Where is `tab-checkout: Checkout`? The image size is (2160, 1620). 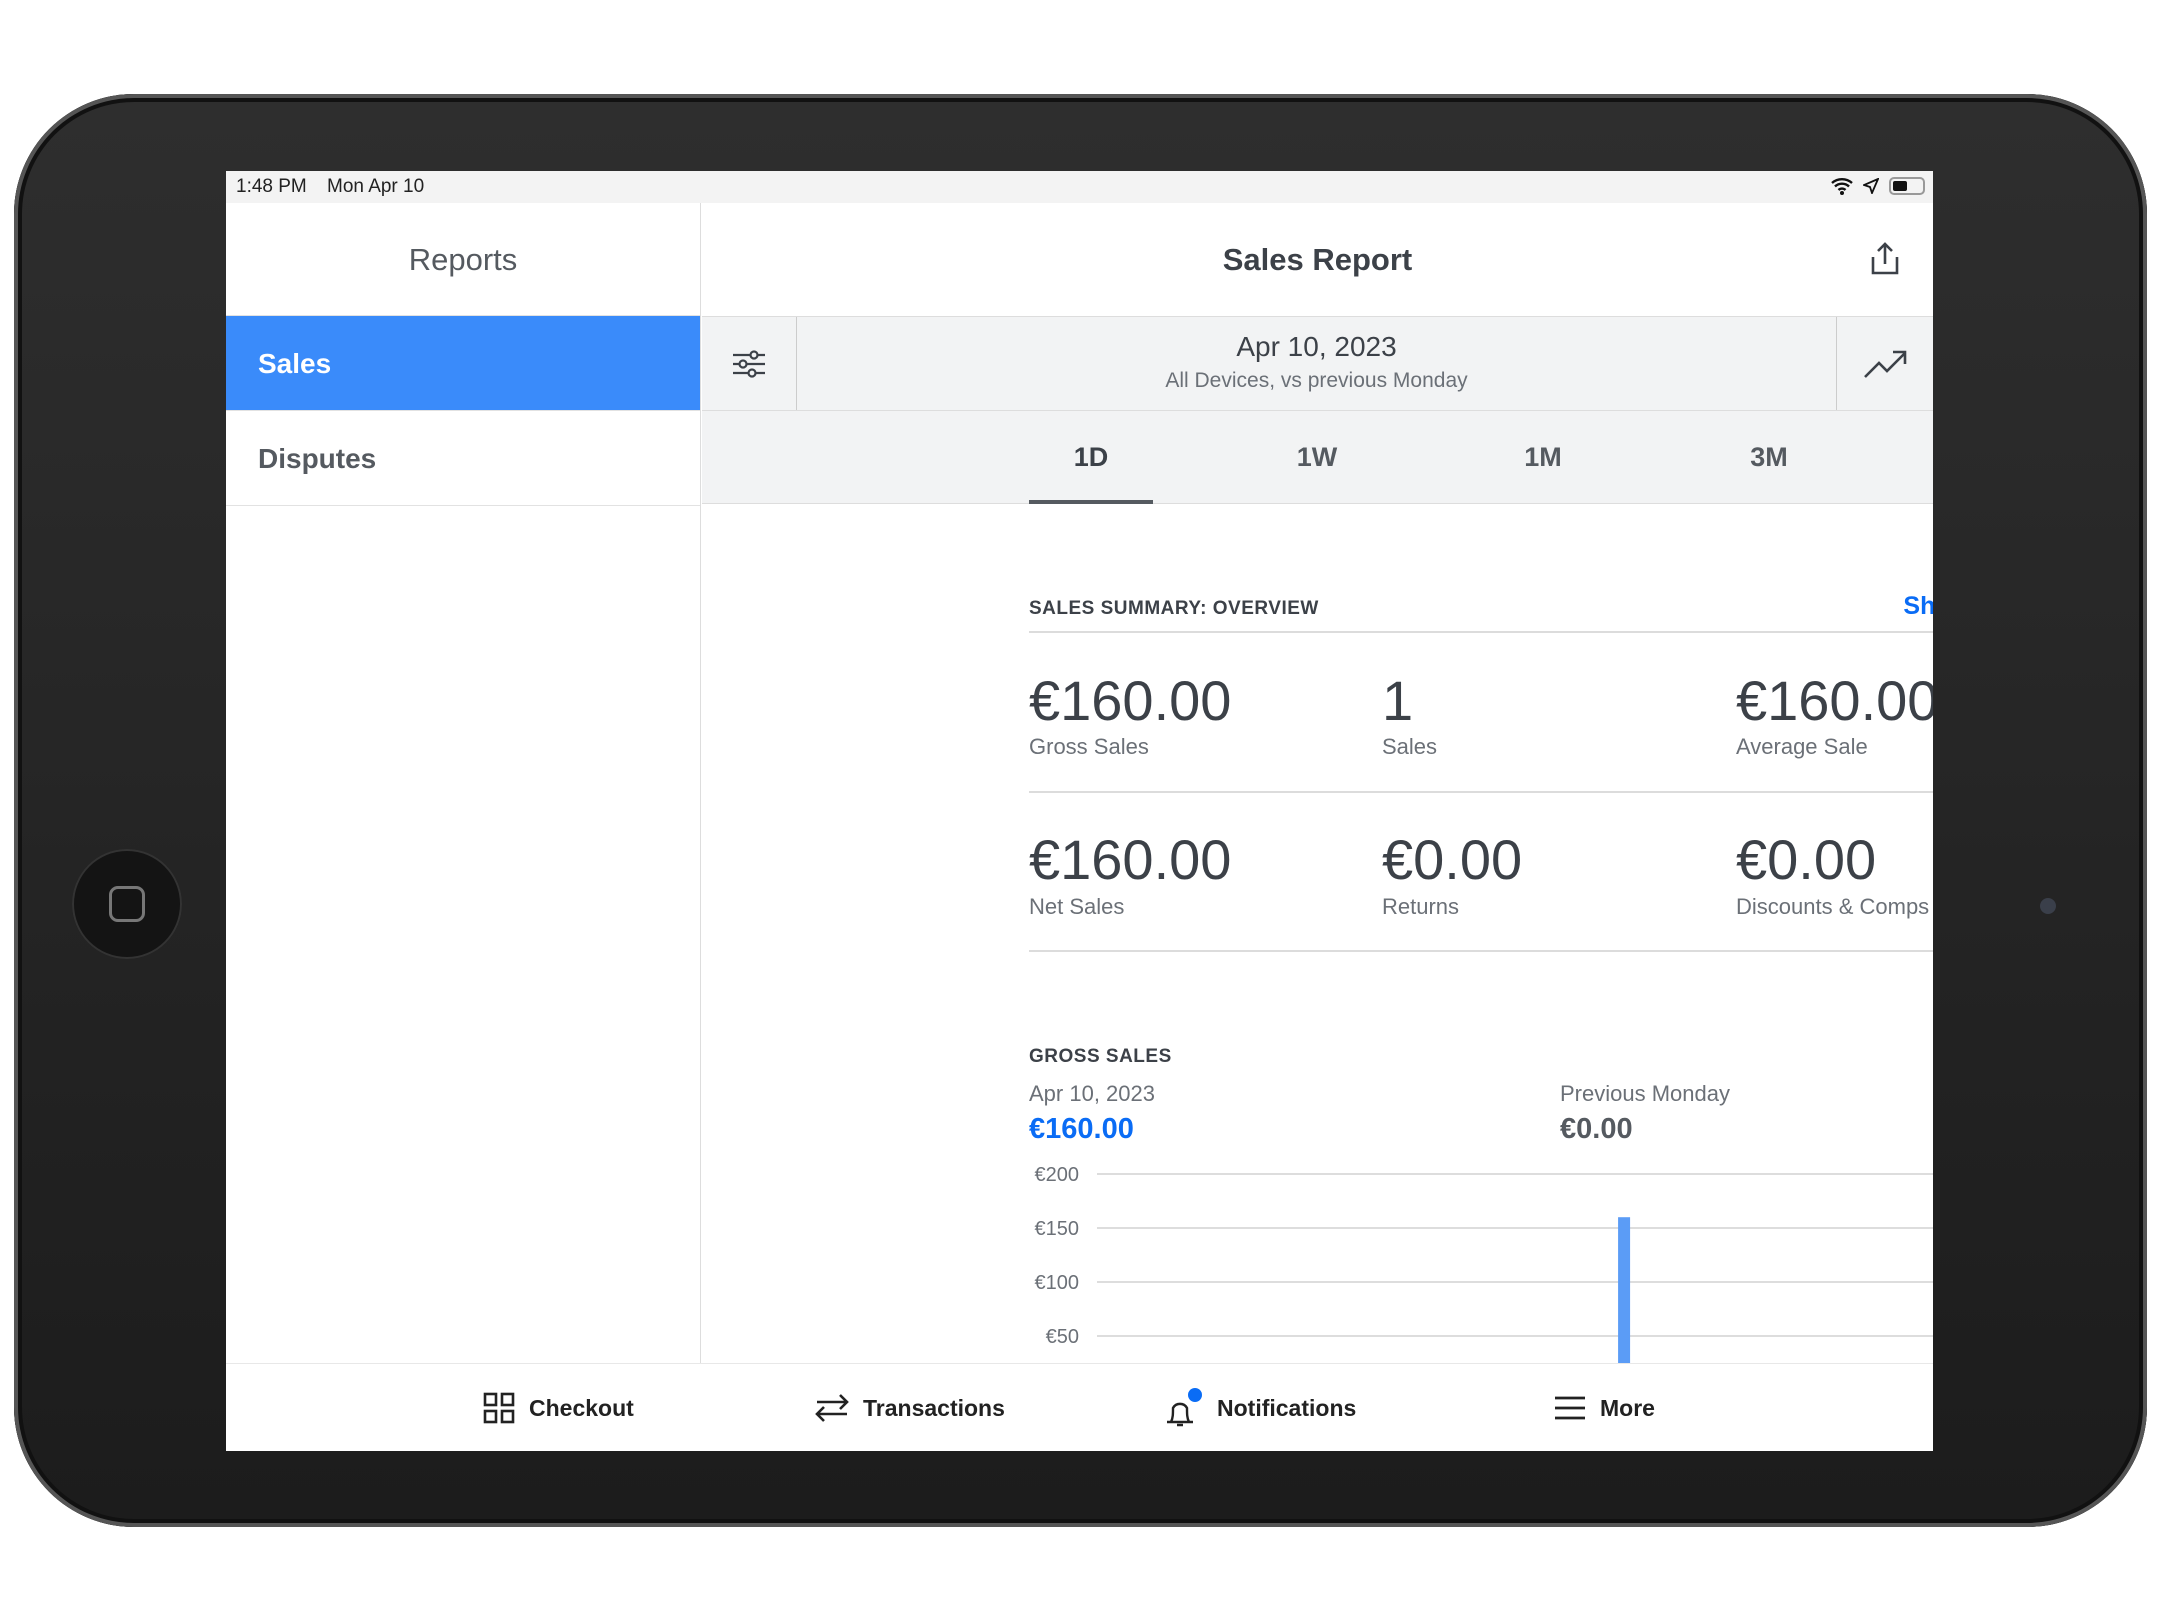
tab-checkout: Checkout is located at coordinates (558, 1407).